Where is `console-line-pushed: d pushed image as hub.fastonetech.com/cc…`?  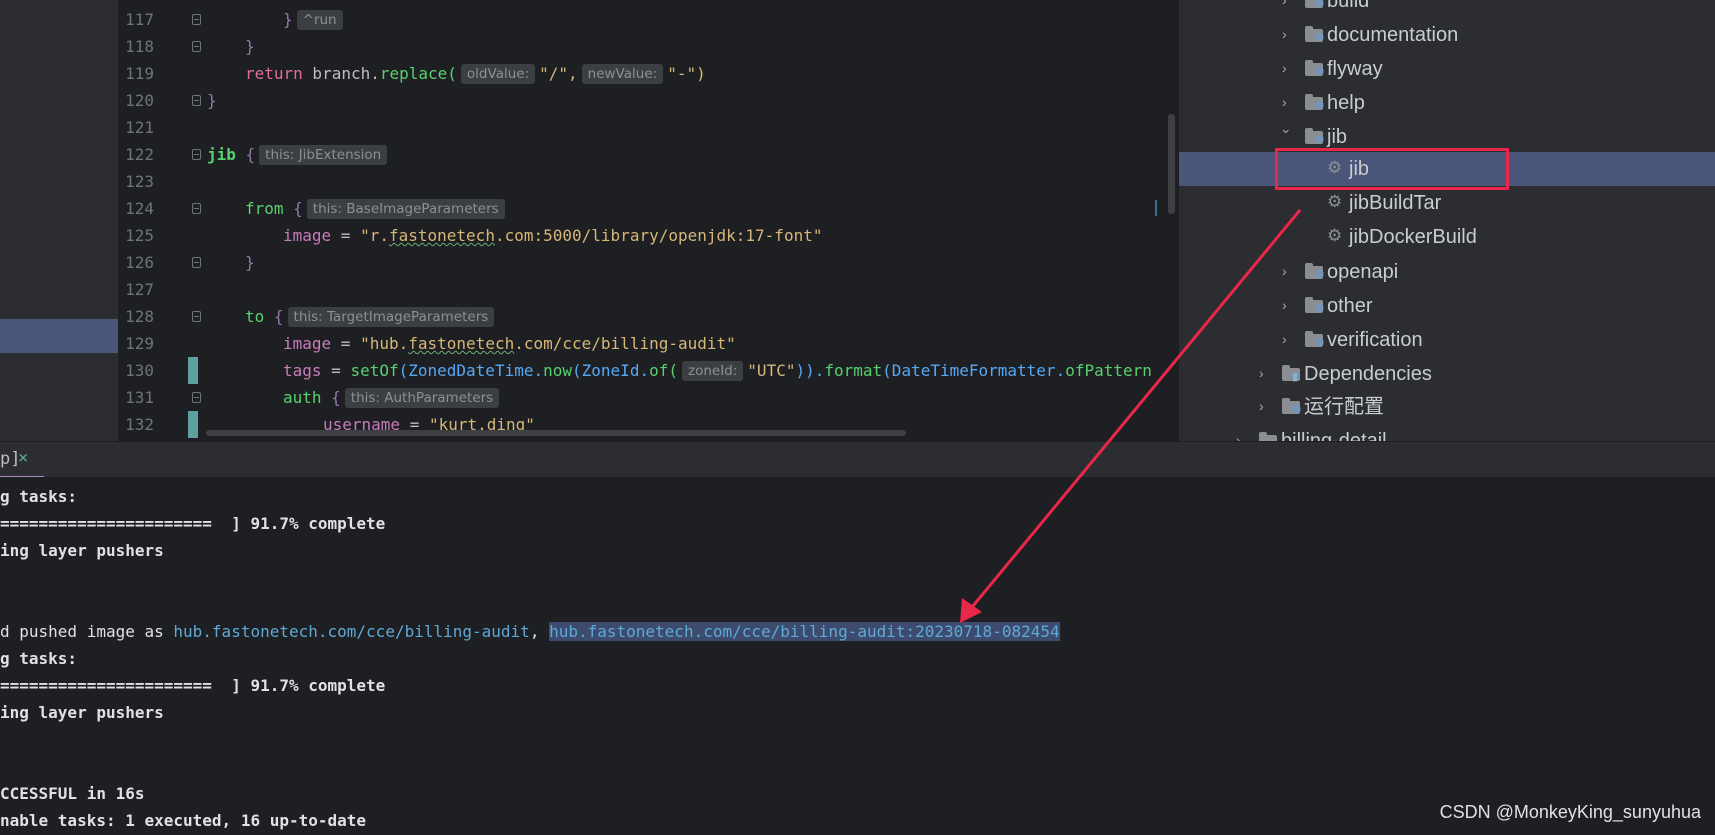 console-line-pushed: d pushed image as hub.fastonetech.com/cc… is located at coordinates (530, 631).